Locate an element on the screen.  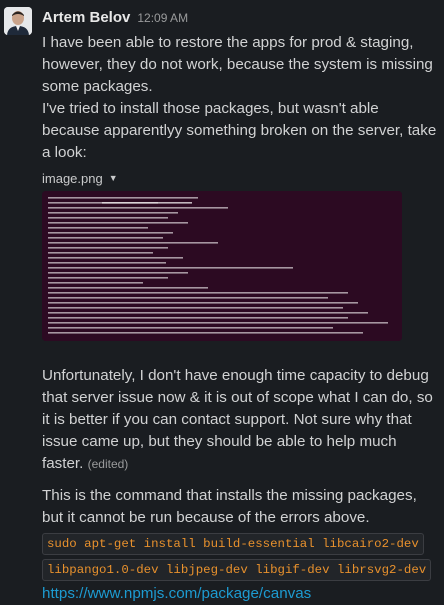
avatar is located at coordinates (18, 21).